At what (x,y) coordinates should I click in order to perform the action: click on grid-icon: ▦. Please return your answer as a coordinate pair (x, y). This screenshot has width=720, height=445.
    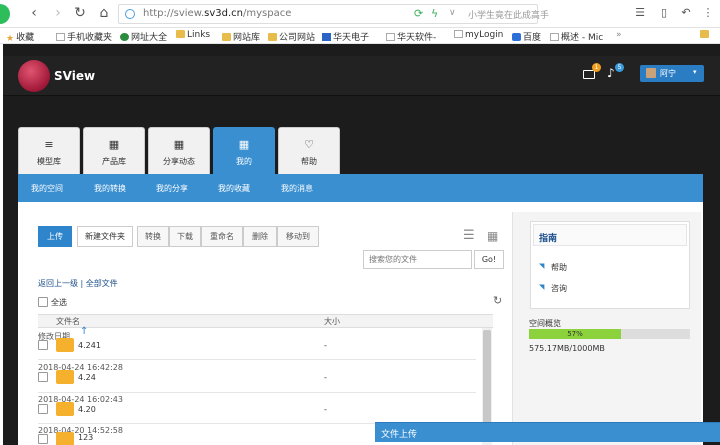
    Looking at the image, I should click on (244, 144).